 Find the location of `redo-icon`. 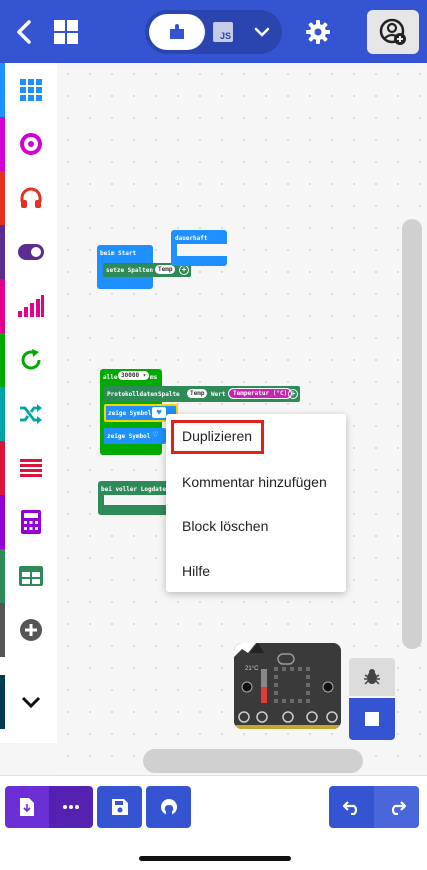

redo-icon is located at coordinates (398, 808).